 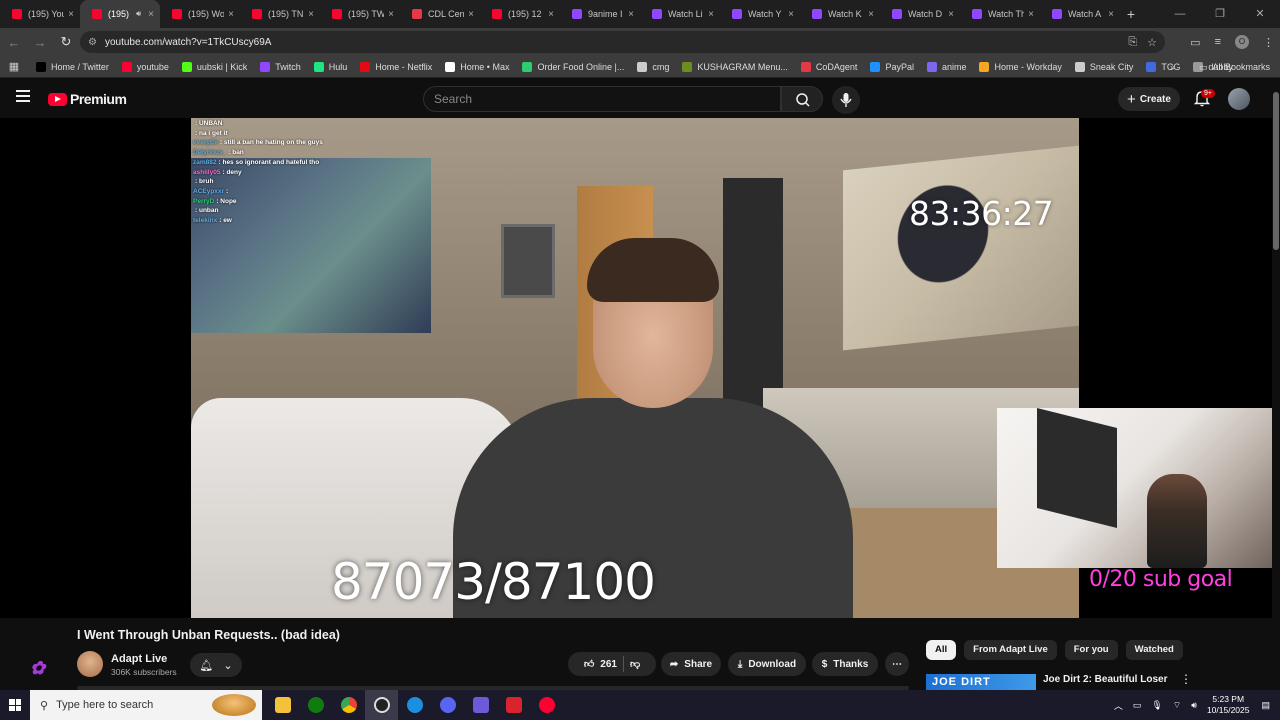 What do you see at coordinates (138, 14) in the screenshot?
I see `speaker-icon: 🔊︎` at bounding box center [138, 14].